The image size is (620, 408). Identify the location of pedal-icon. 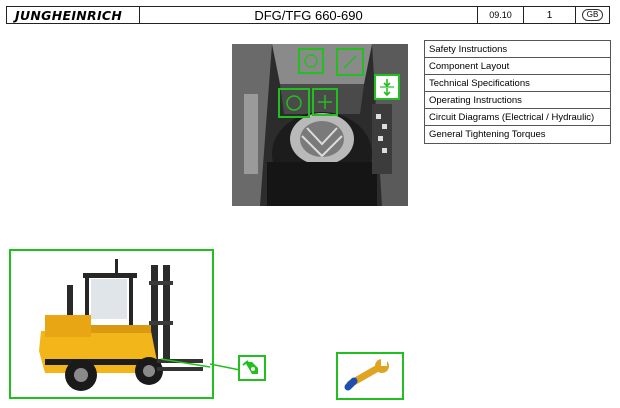
(294, 103).